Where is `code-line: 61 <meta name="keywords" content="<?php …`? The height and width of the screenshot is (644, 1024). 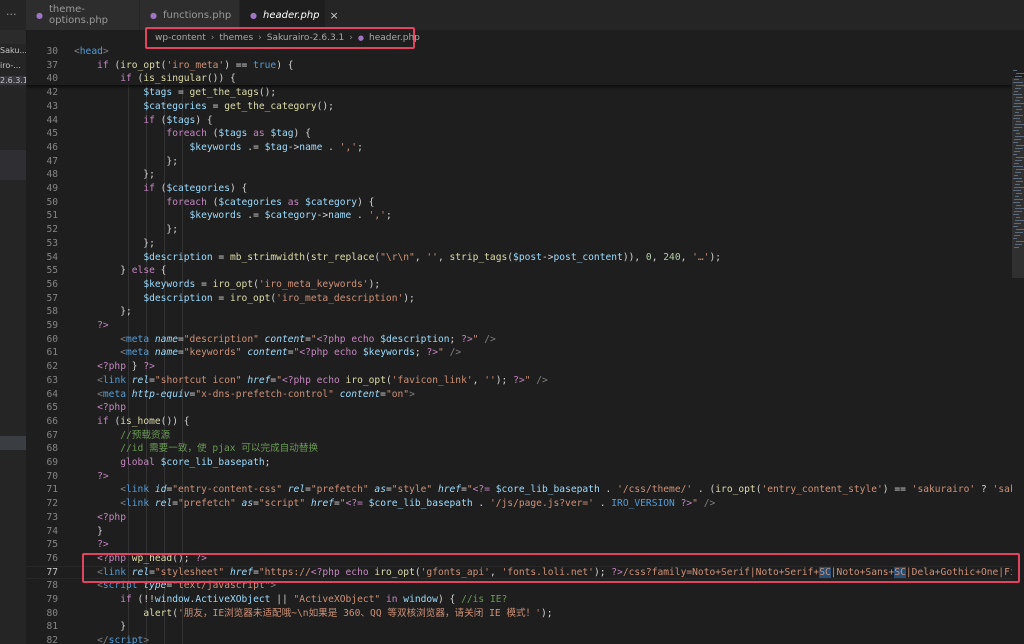
code-line: 61 <meta name="keywords" content="<?php … is located at coordinates (519, 353).